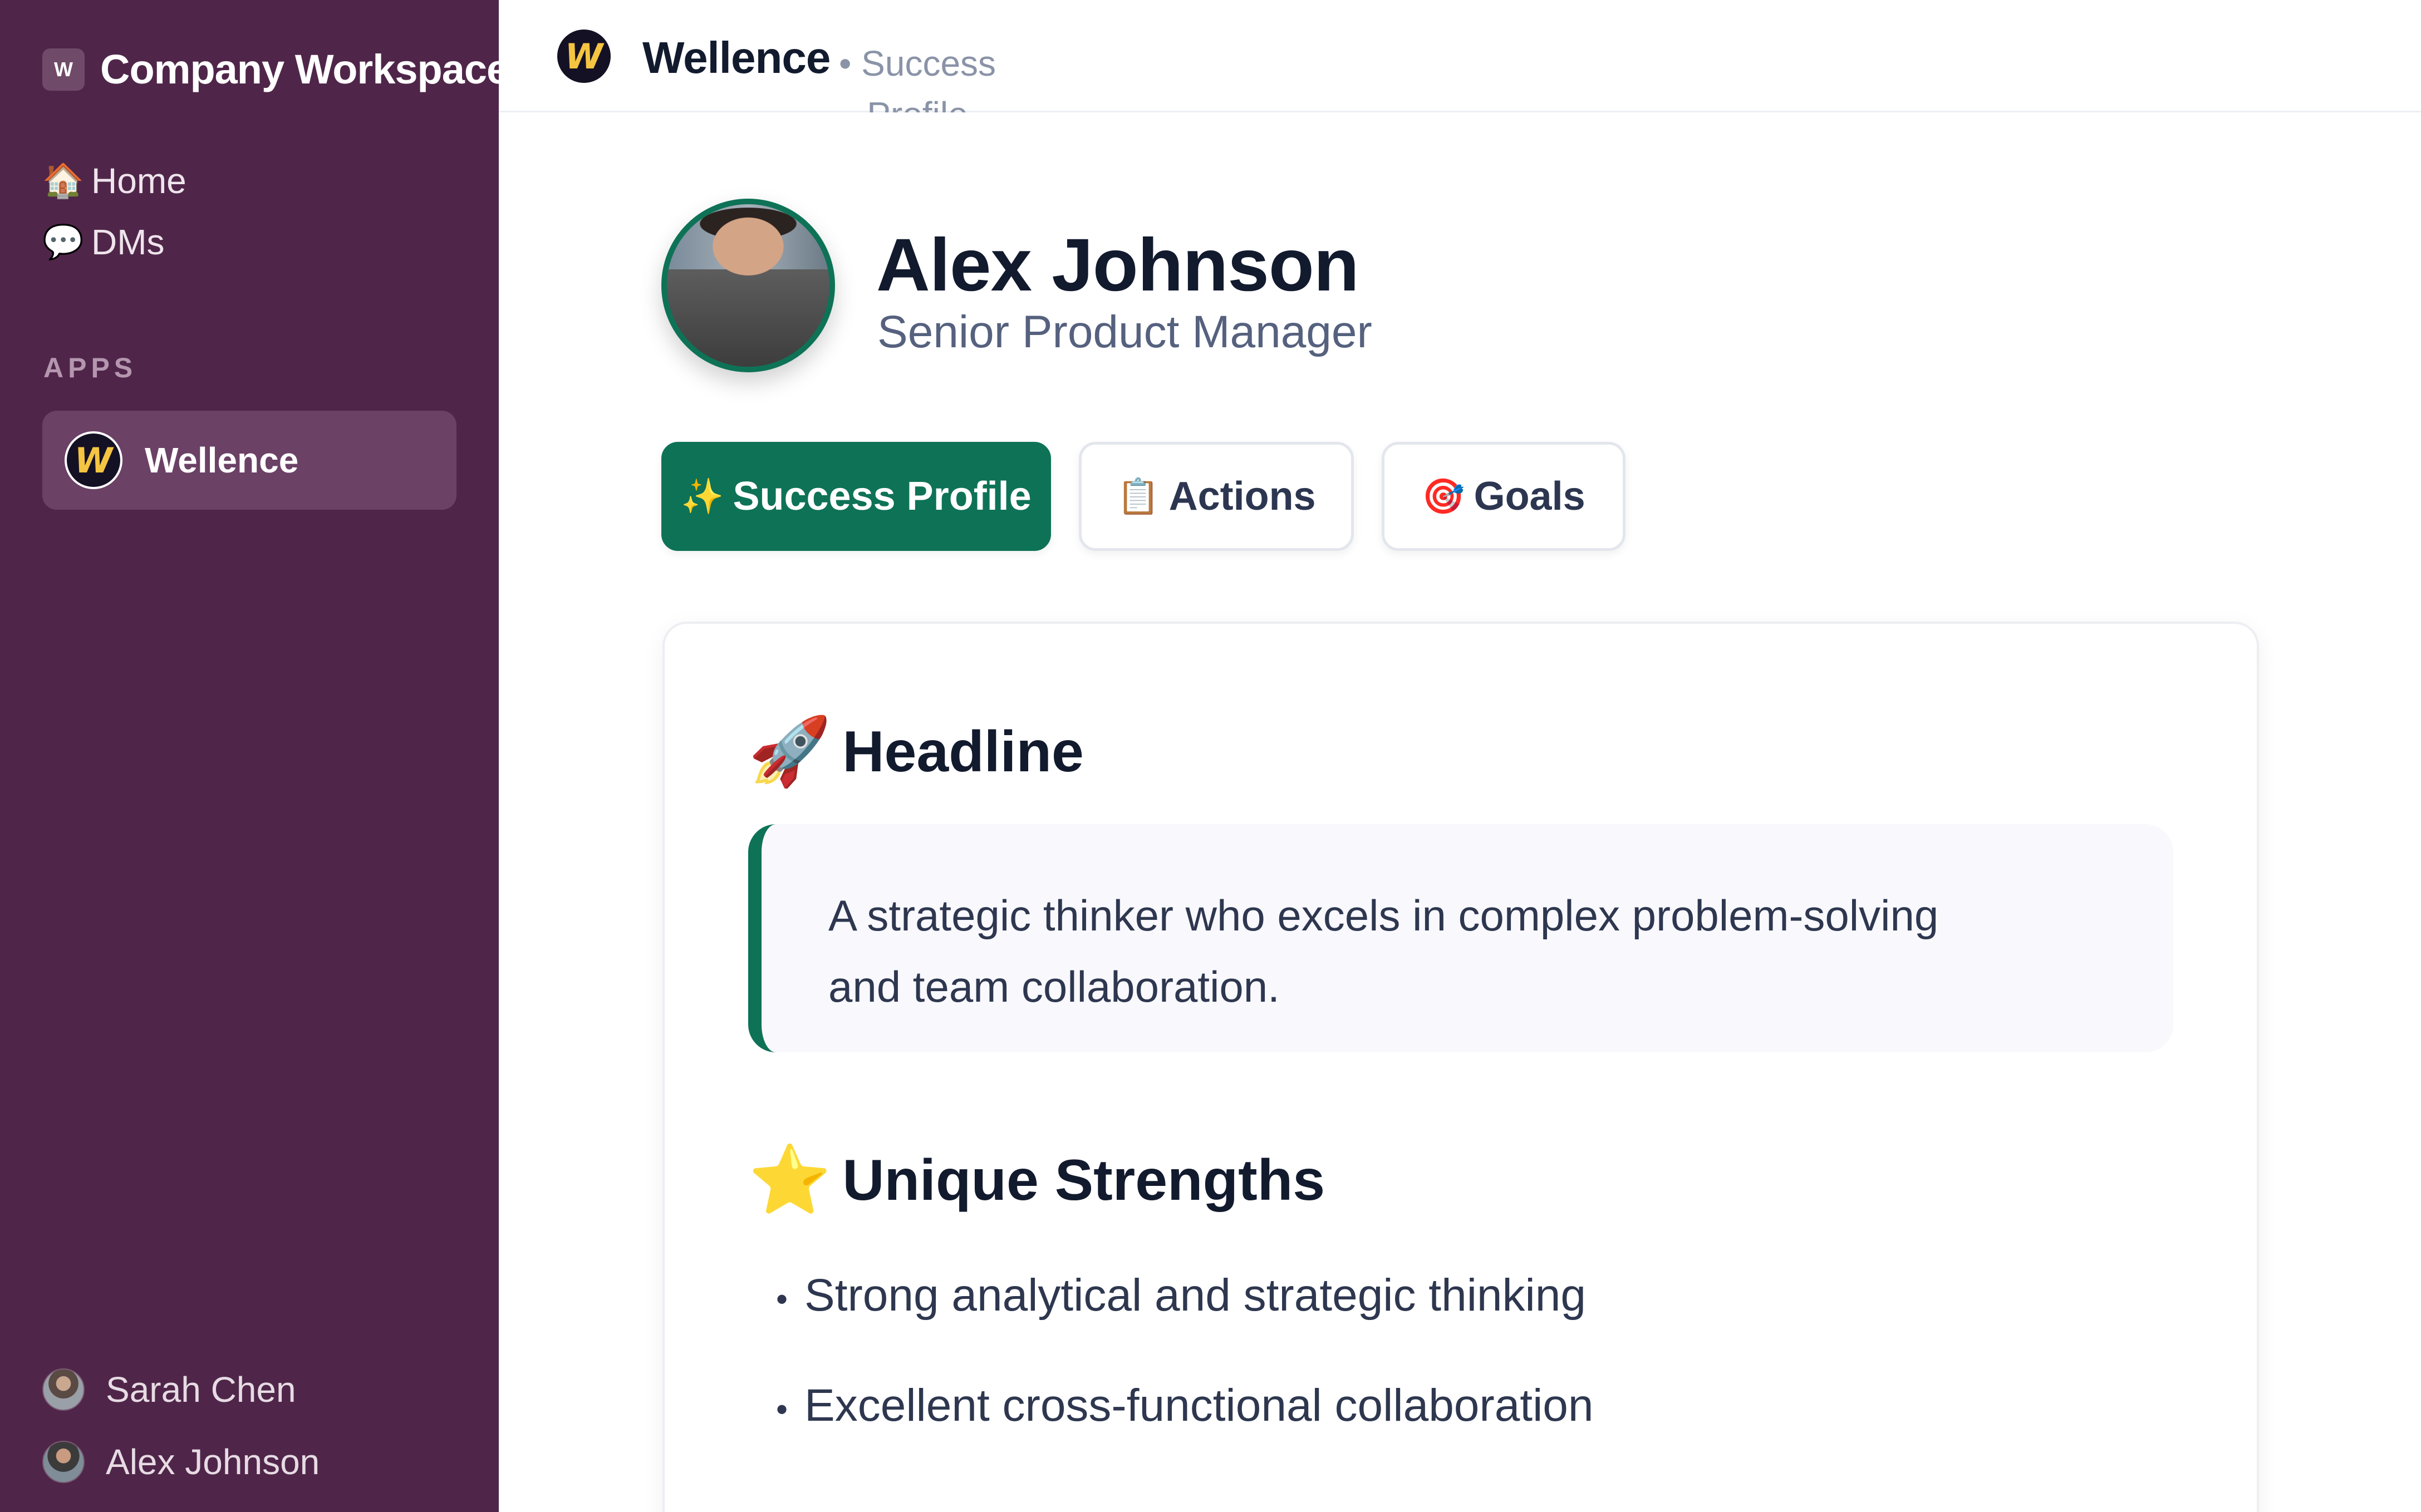 This screenshot has height=1512, width=2421. What do you see at coordinates (1118, 265) in the screenshot?
I see `profile-name: Alex Johnson` at bounding box center [1118, 265].